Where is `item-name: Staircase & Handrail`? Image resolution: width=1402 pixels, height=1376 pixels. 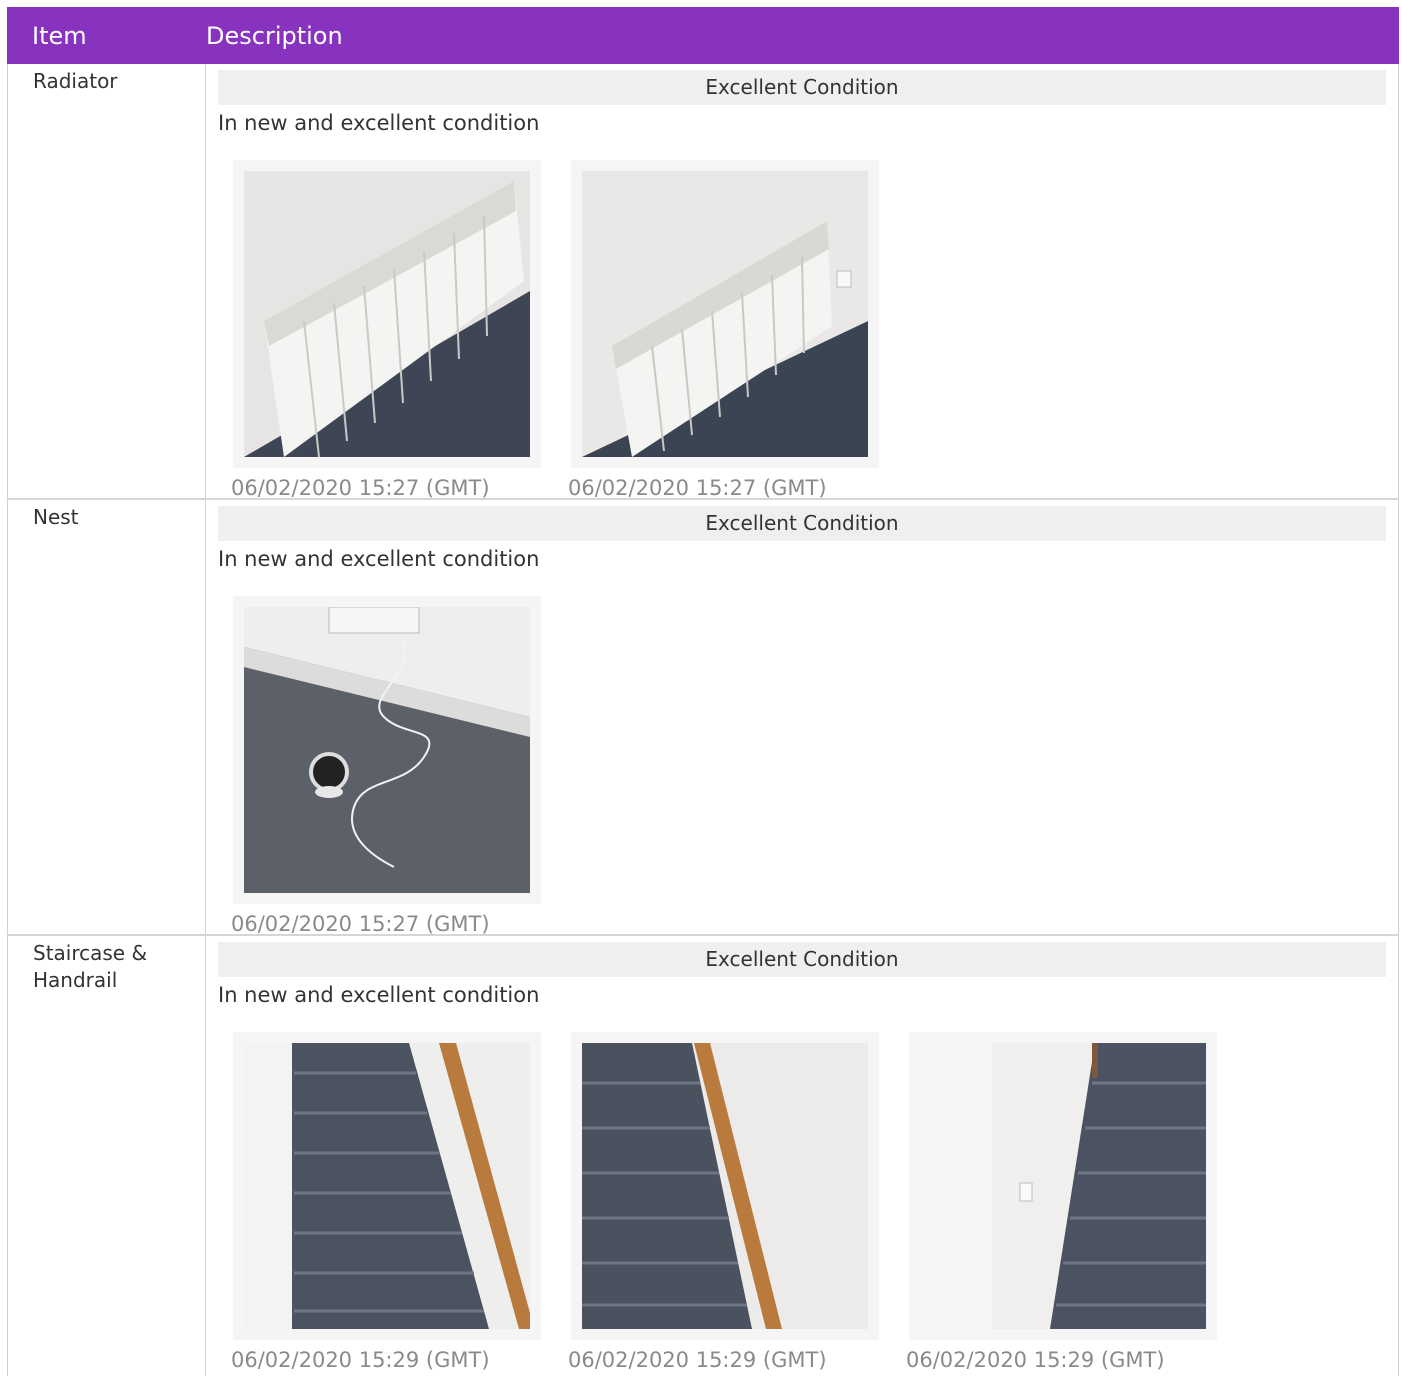
item-name: Staircase & Handrail is located at coordinates (90, 966).